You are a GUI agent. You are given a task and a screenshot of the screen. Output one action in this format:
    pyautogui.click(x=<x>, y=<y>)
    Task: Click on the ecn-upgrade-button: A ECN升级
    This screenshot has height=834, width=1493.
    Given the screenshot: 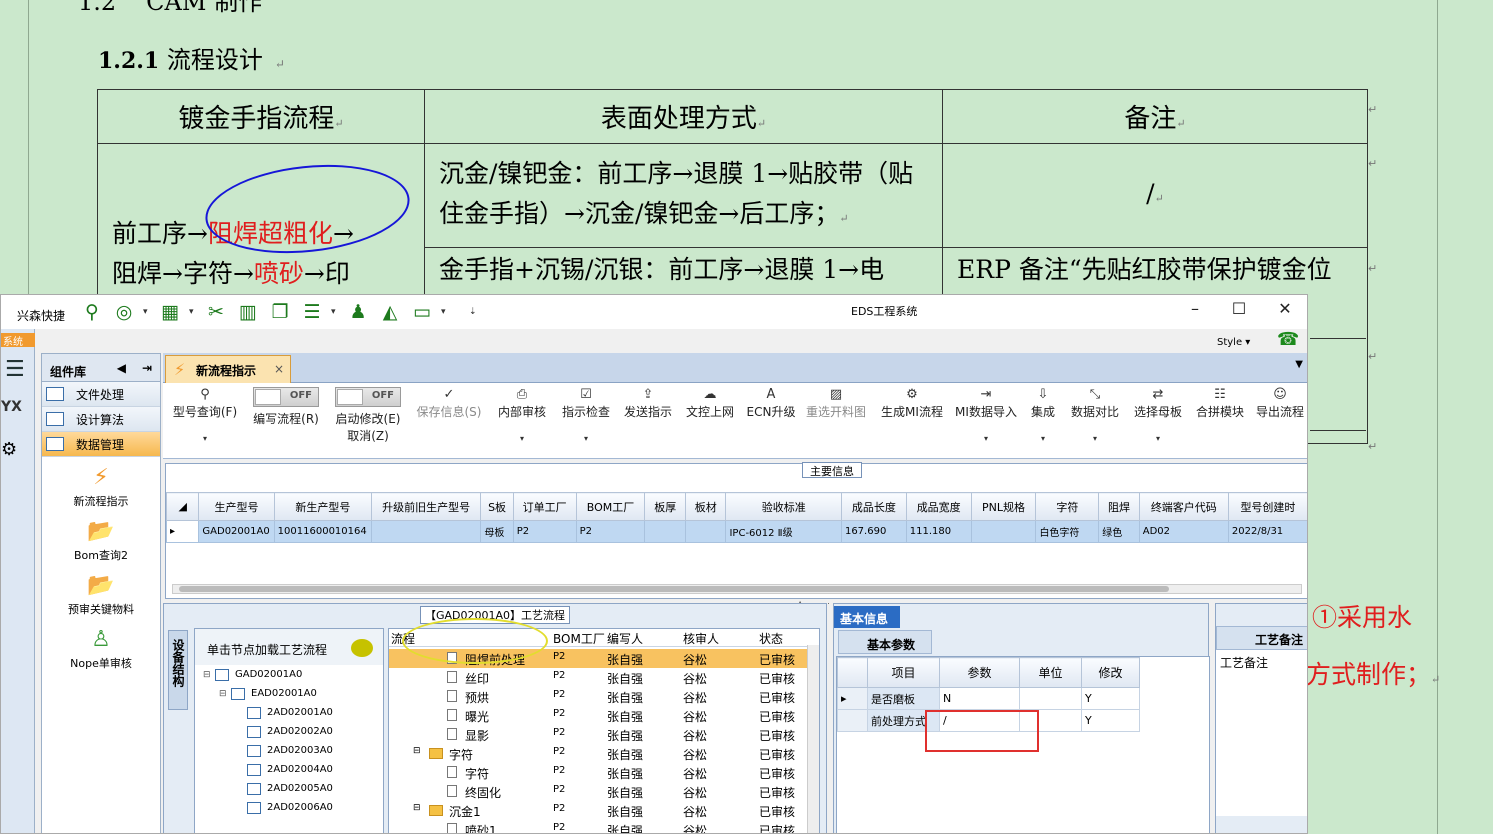 What is the action you would take?
    pyautogui.click(x=771, y=403)
    